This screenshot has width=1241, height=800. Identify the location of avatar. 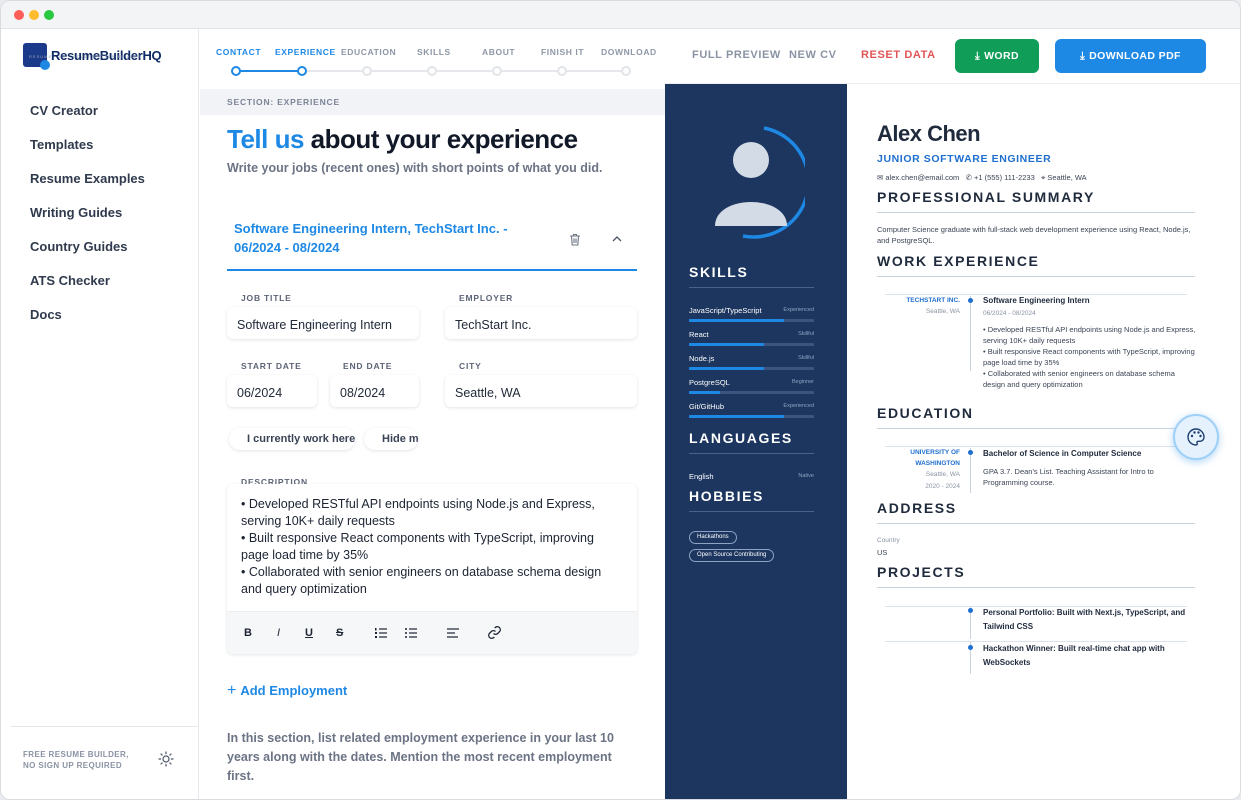
(760, 182).